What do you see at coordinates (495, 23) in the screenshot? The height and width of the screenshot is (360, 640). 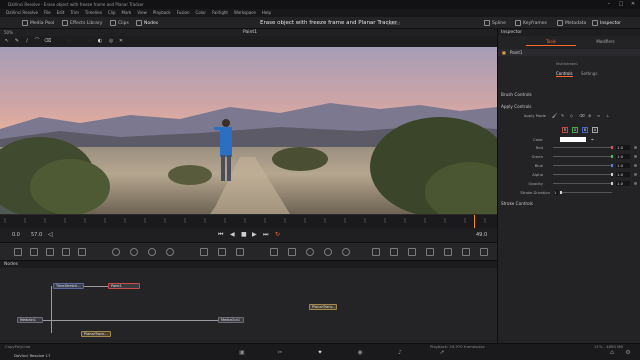 I see `spline-button: Spline` at bounding box center [495, 23].